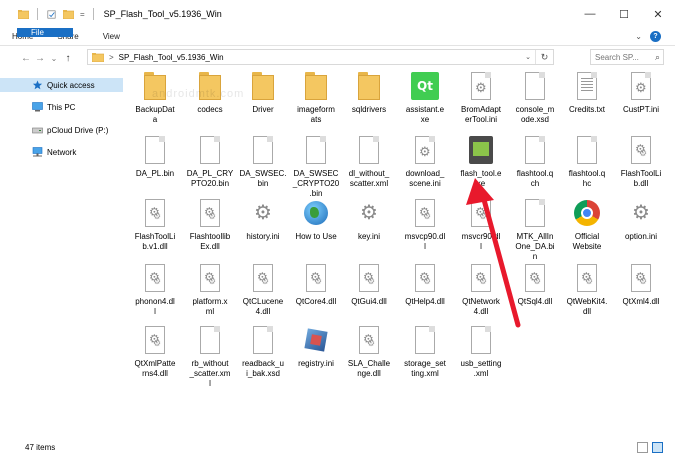 The image size is (675, 465). What do you see at coordinates (316, 183) in the screenshot?
I see `file-name: DA_SWSEC _CRYPTO20 .bin` at bounding box center [316, 183].